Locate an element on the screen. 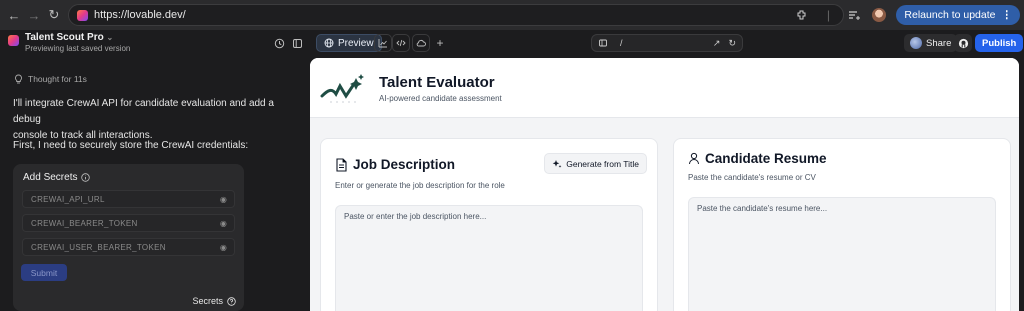  document-icon is located at coordinates (341, 164).